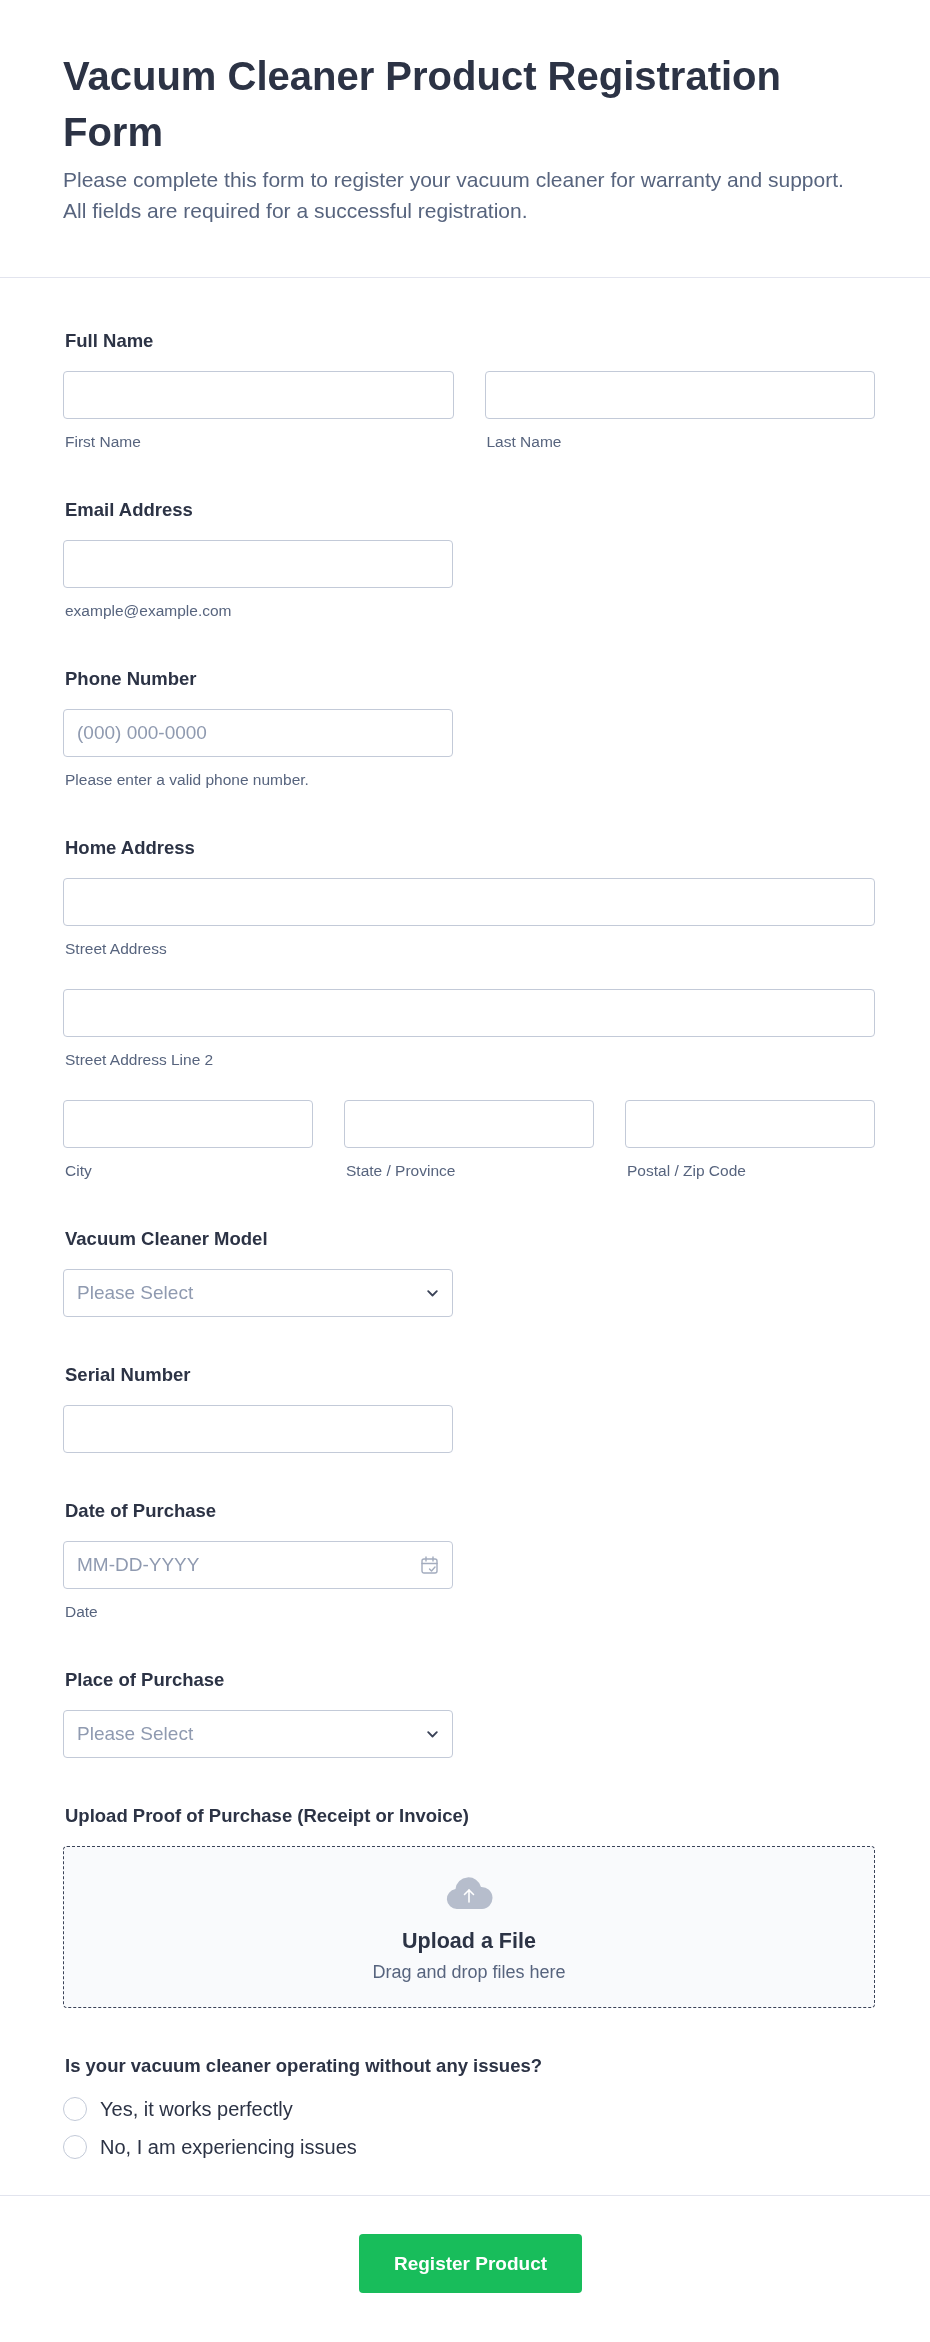 The image size is (930, 2342). I want to click on field-label: Place of Purchase, so click(145, 1680).